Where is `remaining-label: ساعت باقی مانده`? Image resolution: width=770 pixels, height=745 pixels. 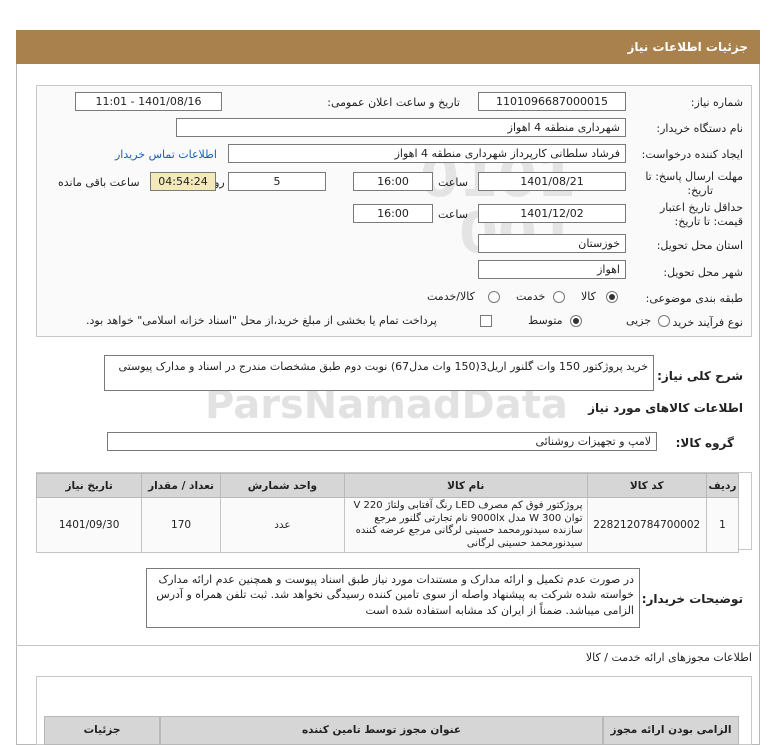
remaining-label: ساعت باقی مانده is located at coordinates (99, 182).